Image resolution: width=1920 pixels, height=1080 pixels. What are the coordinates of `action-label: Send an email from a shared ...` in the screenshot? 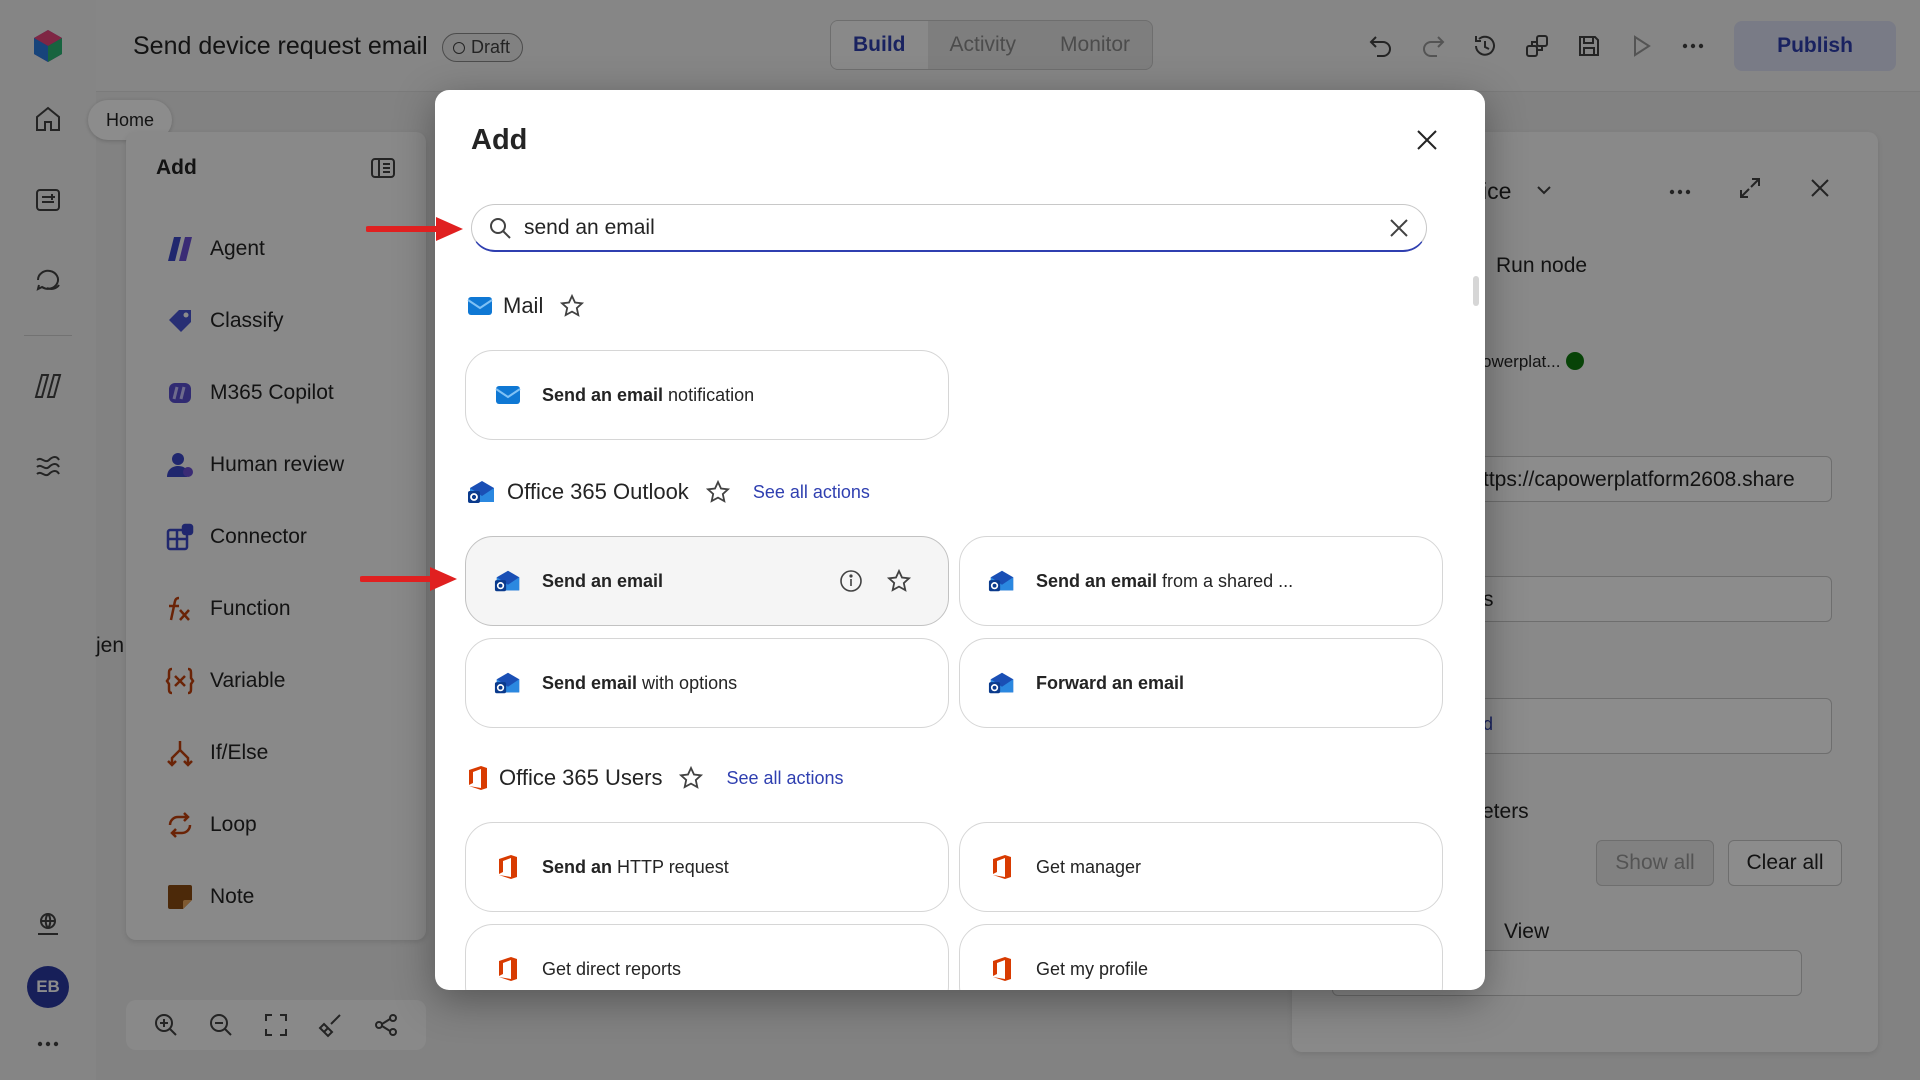 It's located at (1165, 580).